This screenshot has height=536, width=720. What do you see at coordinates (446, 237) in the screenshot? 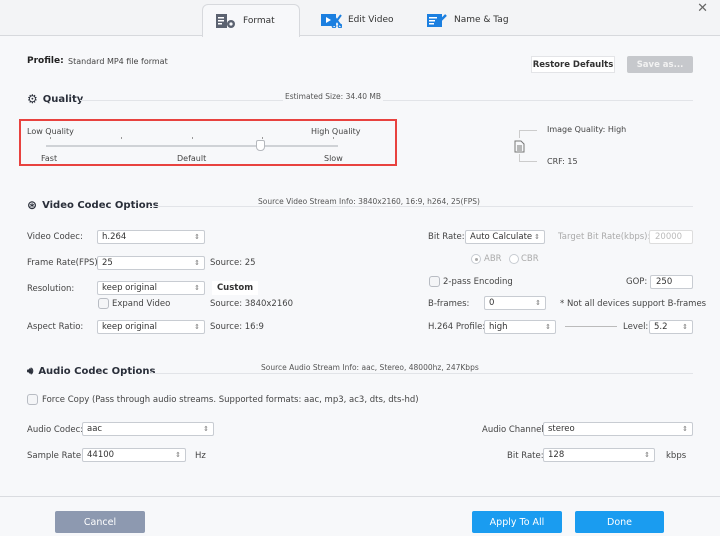
I see `bit-rate-label: Bit Rate:` at bounding box center [446, 237].